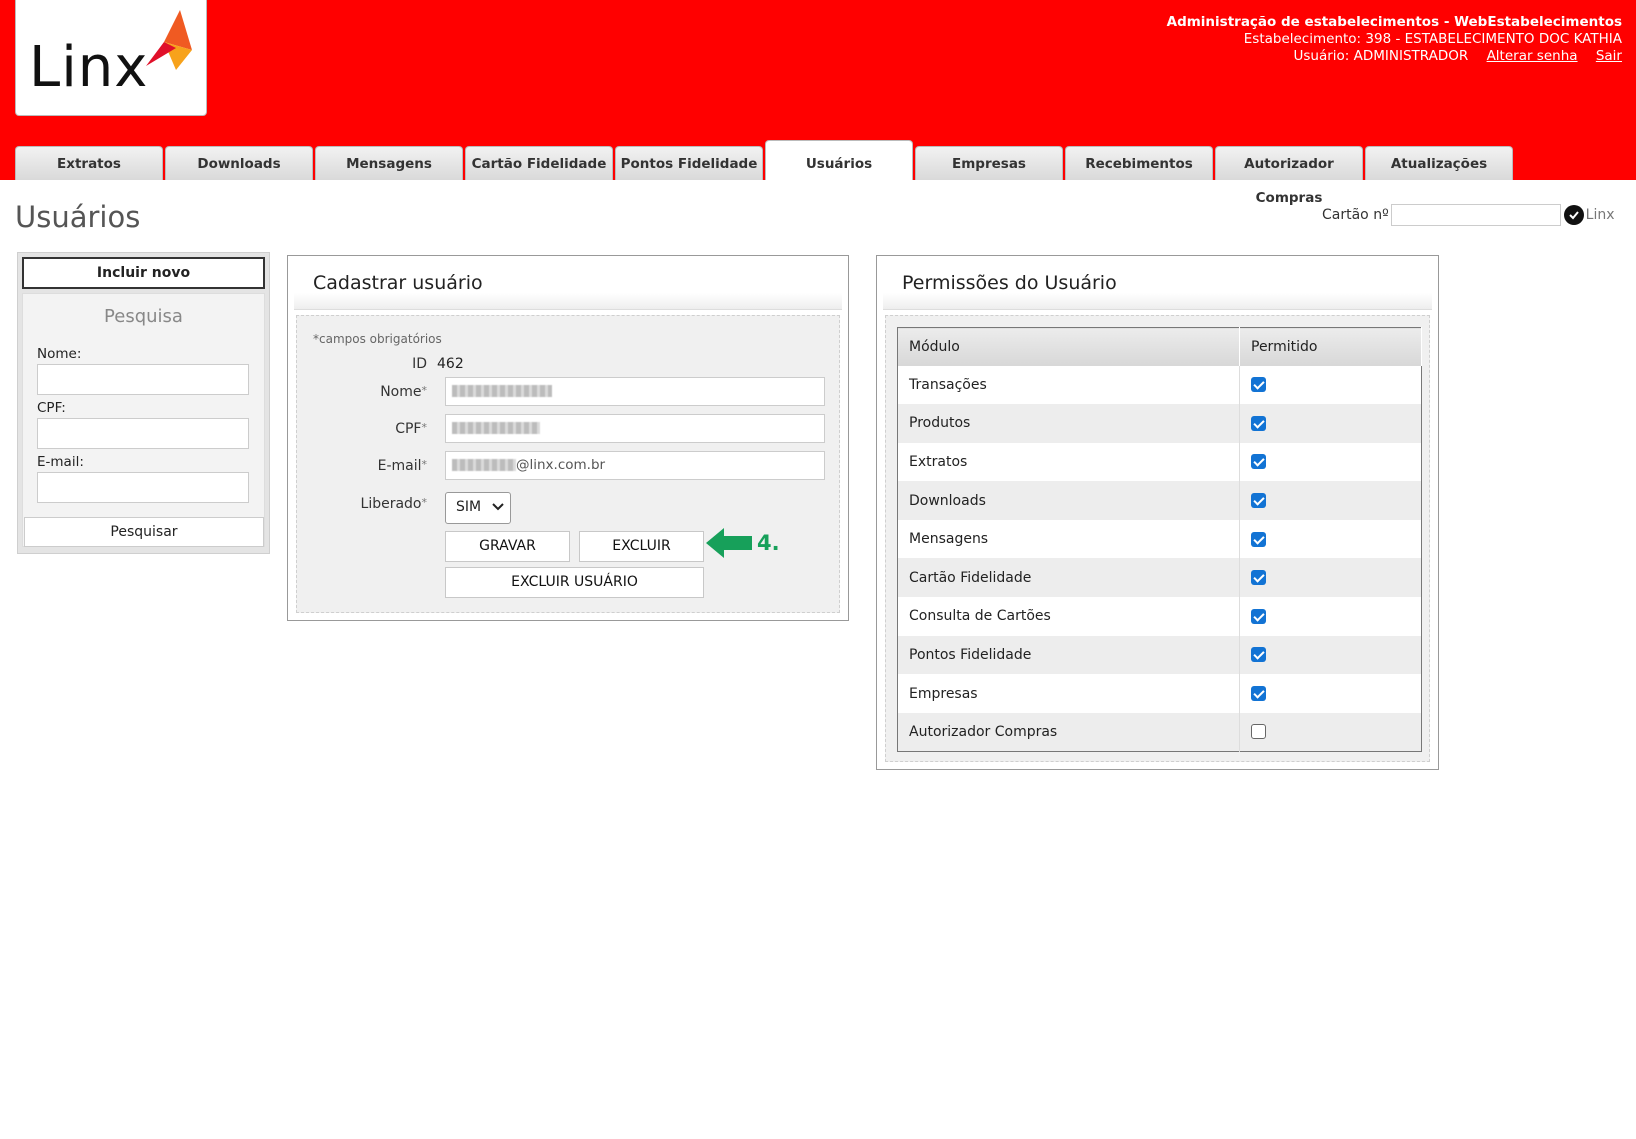 This screenshot has width=1636, height=1139. Describe the element at coordinates (143, 273) in the screenshot. I see `incluir-novo-button: Incluir novo` at that location.